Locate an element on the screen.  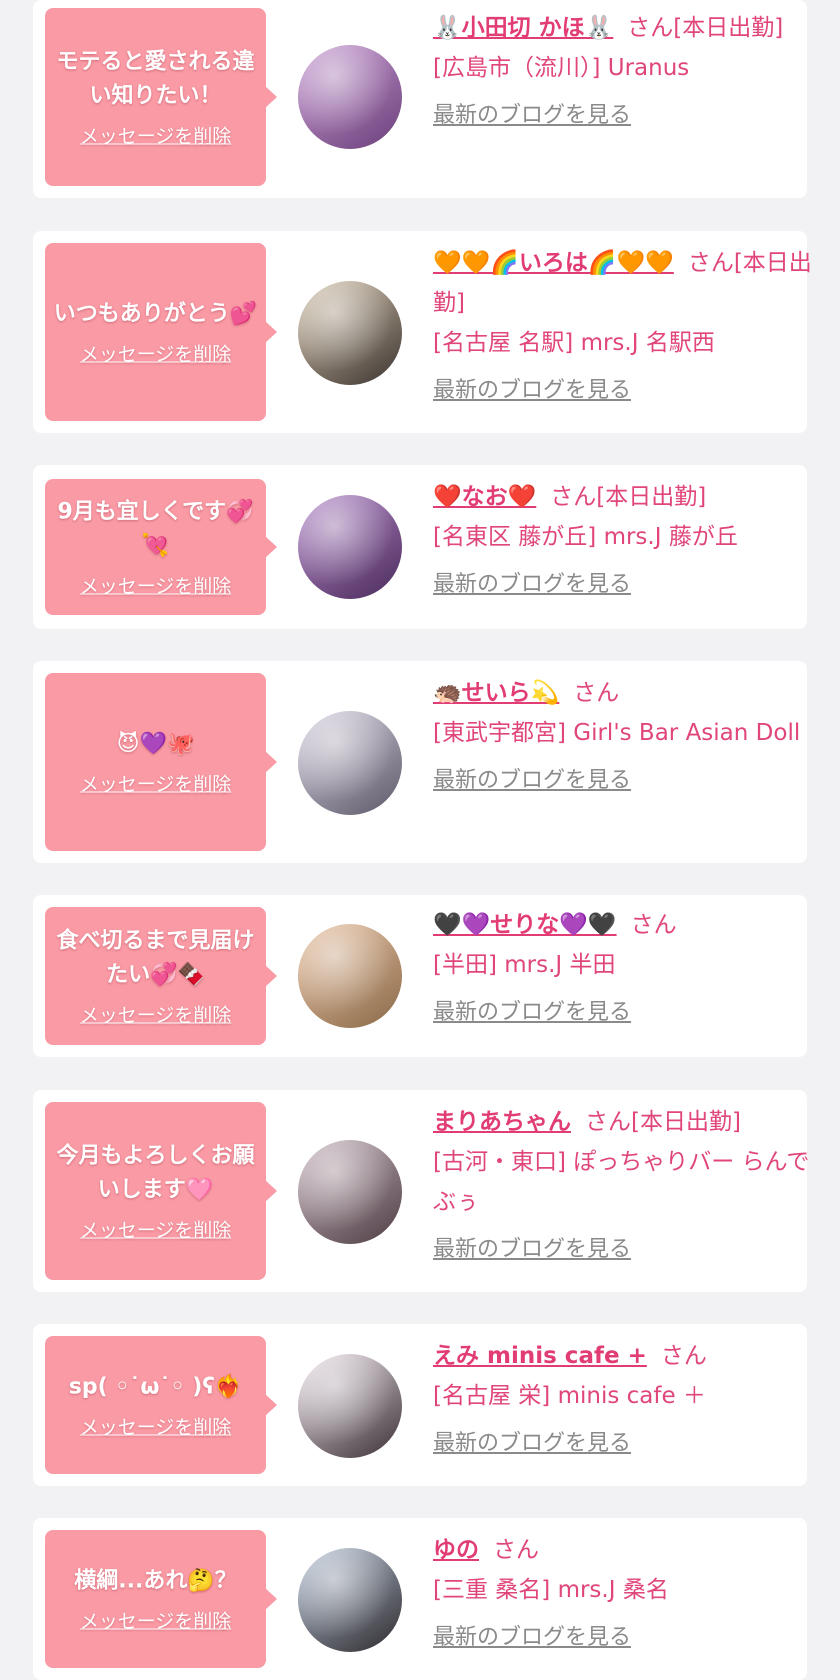
shop-name: [古河・東口] ぽっちゃりバー らんでぶぅ is located at coordinates (621, 1182).